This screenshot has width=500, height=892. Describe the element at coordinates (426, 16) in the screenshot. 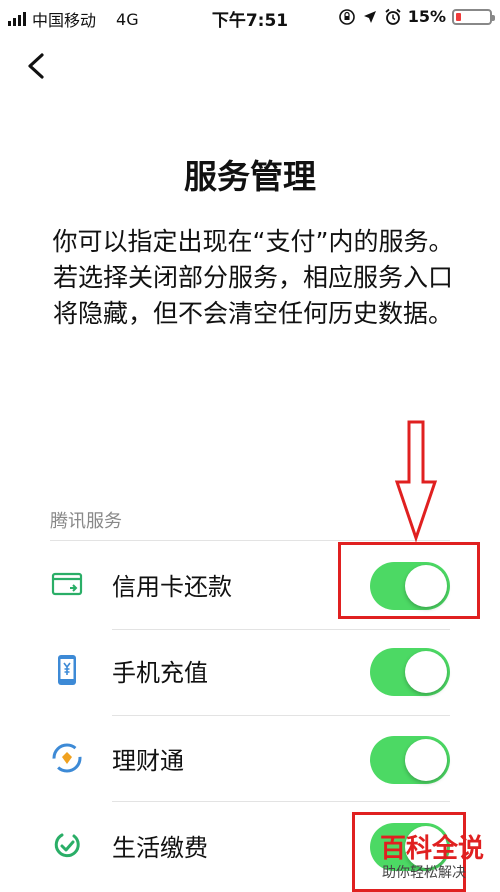

I see `battery-percent: 15%` at that location.